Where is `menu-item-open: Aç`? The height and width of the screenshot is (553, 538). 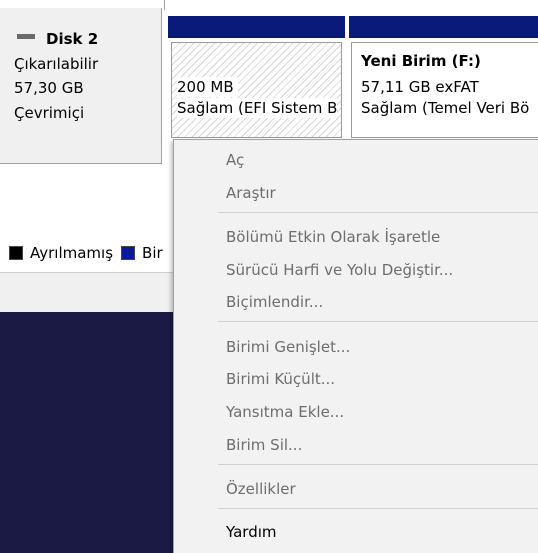 menu-item-open: Aç is located at coordinates (235, 160).